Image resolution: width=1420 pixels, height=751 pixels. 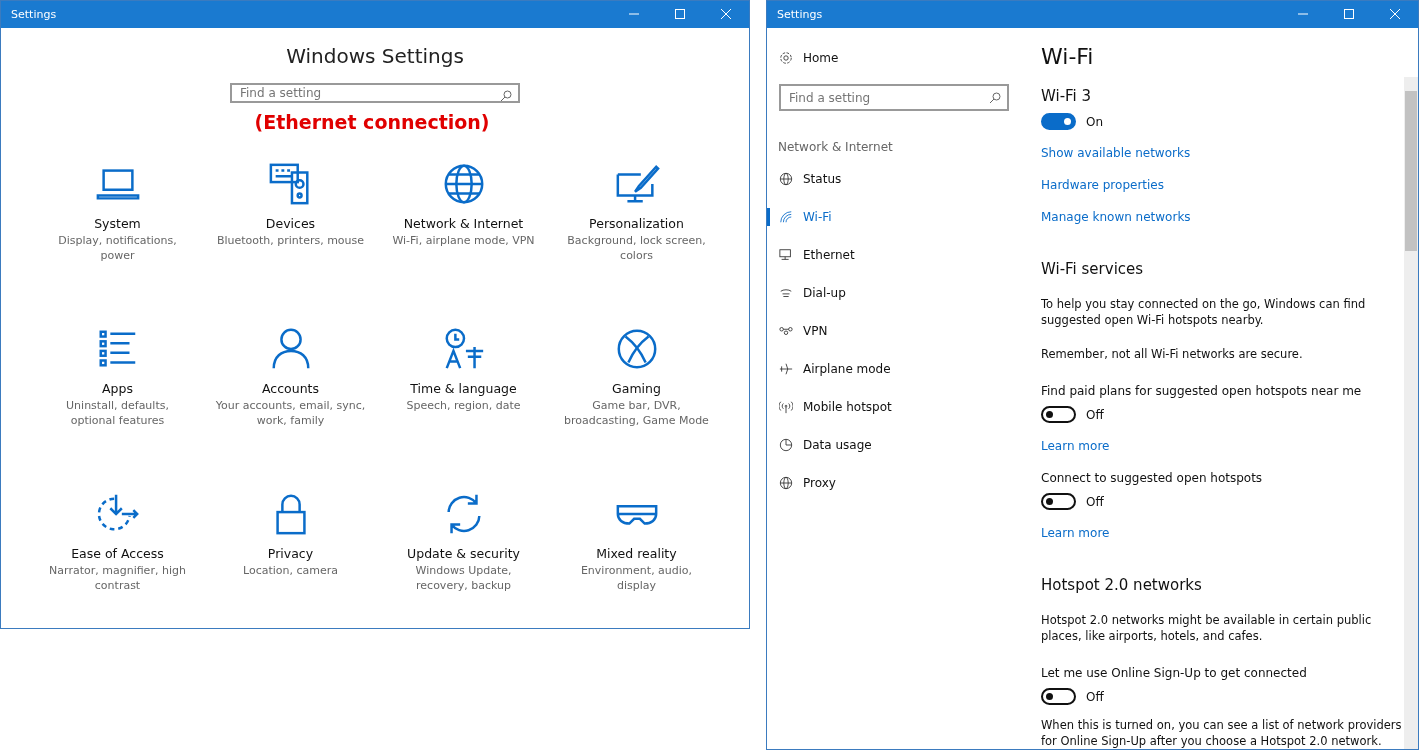 What do you see at coordinates (892, 331) in the screenshot?
I see `sidebar-item: VPN` at bounding box center [892, 331].